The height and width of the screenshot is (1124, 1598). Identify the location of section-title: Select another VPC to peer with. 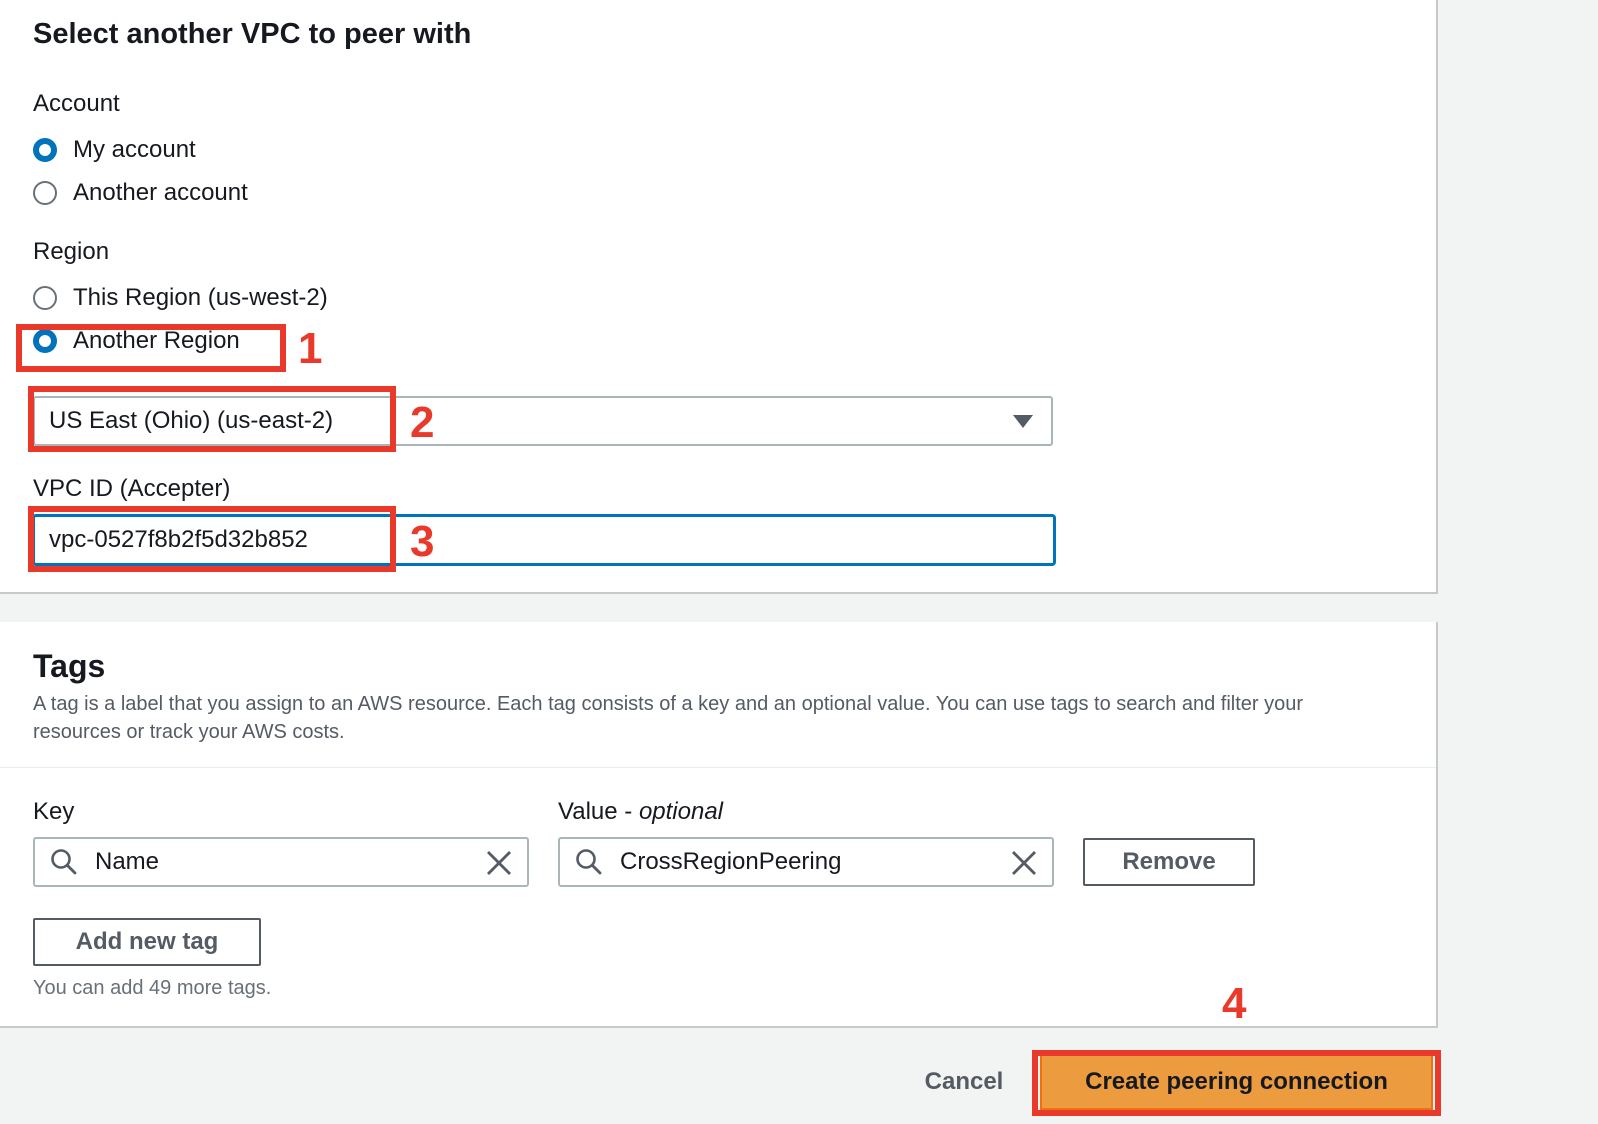
(252, 34).